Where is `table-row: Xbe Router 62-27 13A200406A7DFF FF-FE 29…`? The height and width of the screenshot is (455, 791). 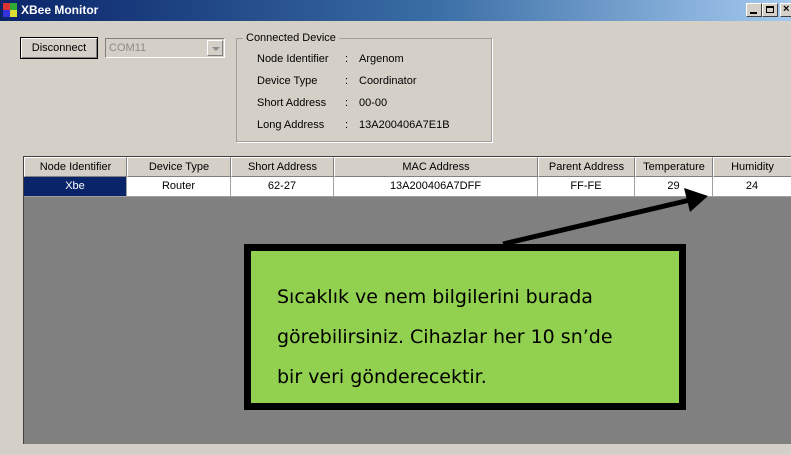 table-row: Xbe Router 62-27 13A200406A7DFF FF-FE 29… is located at coordinates (407, 187).